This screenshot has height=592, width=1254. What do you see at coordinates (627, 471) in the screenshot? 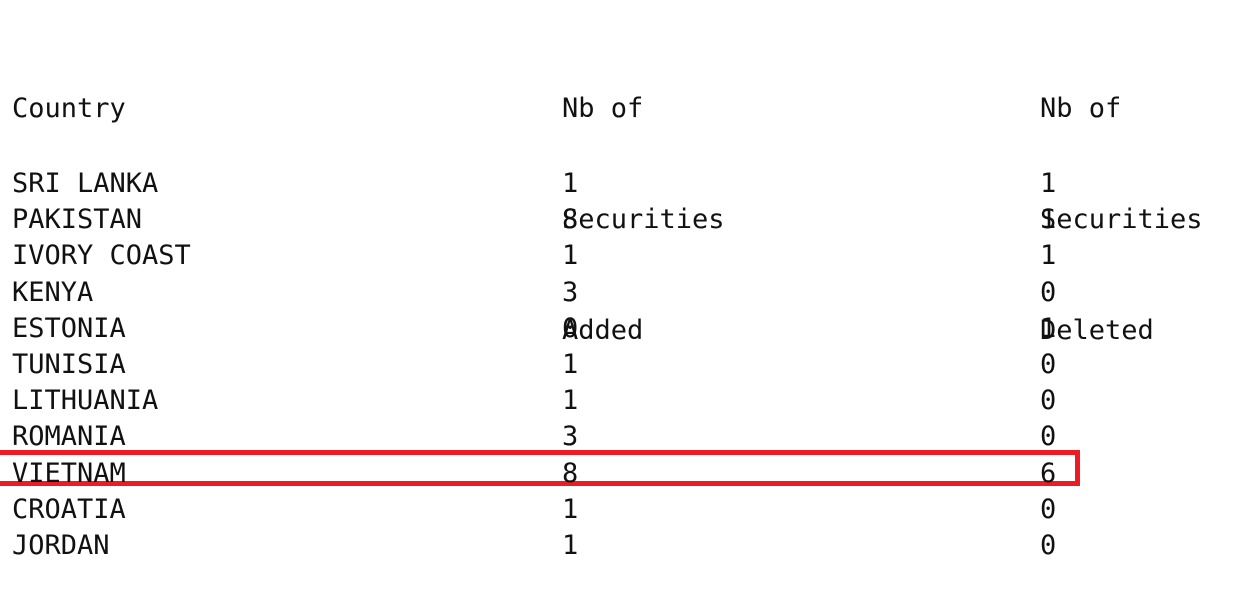
I see `table-row: VIETNAM 8 6` at bounding box center [627, 471].